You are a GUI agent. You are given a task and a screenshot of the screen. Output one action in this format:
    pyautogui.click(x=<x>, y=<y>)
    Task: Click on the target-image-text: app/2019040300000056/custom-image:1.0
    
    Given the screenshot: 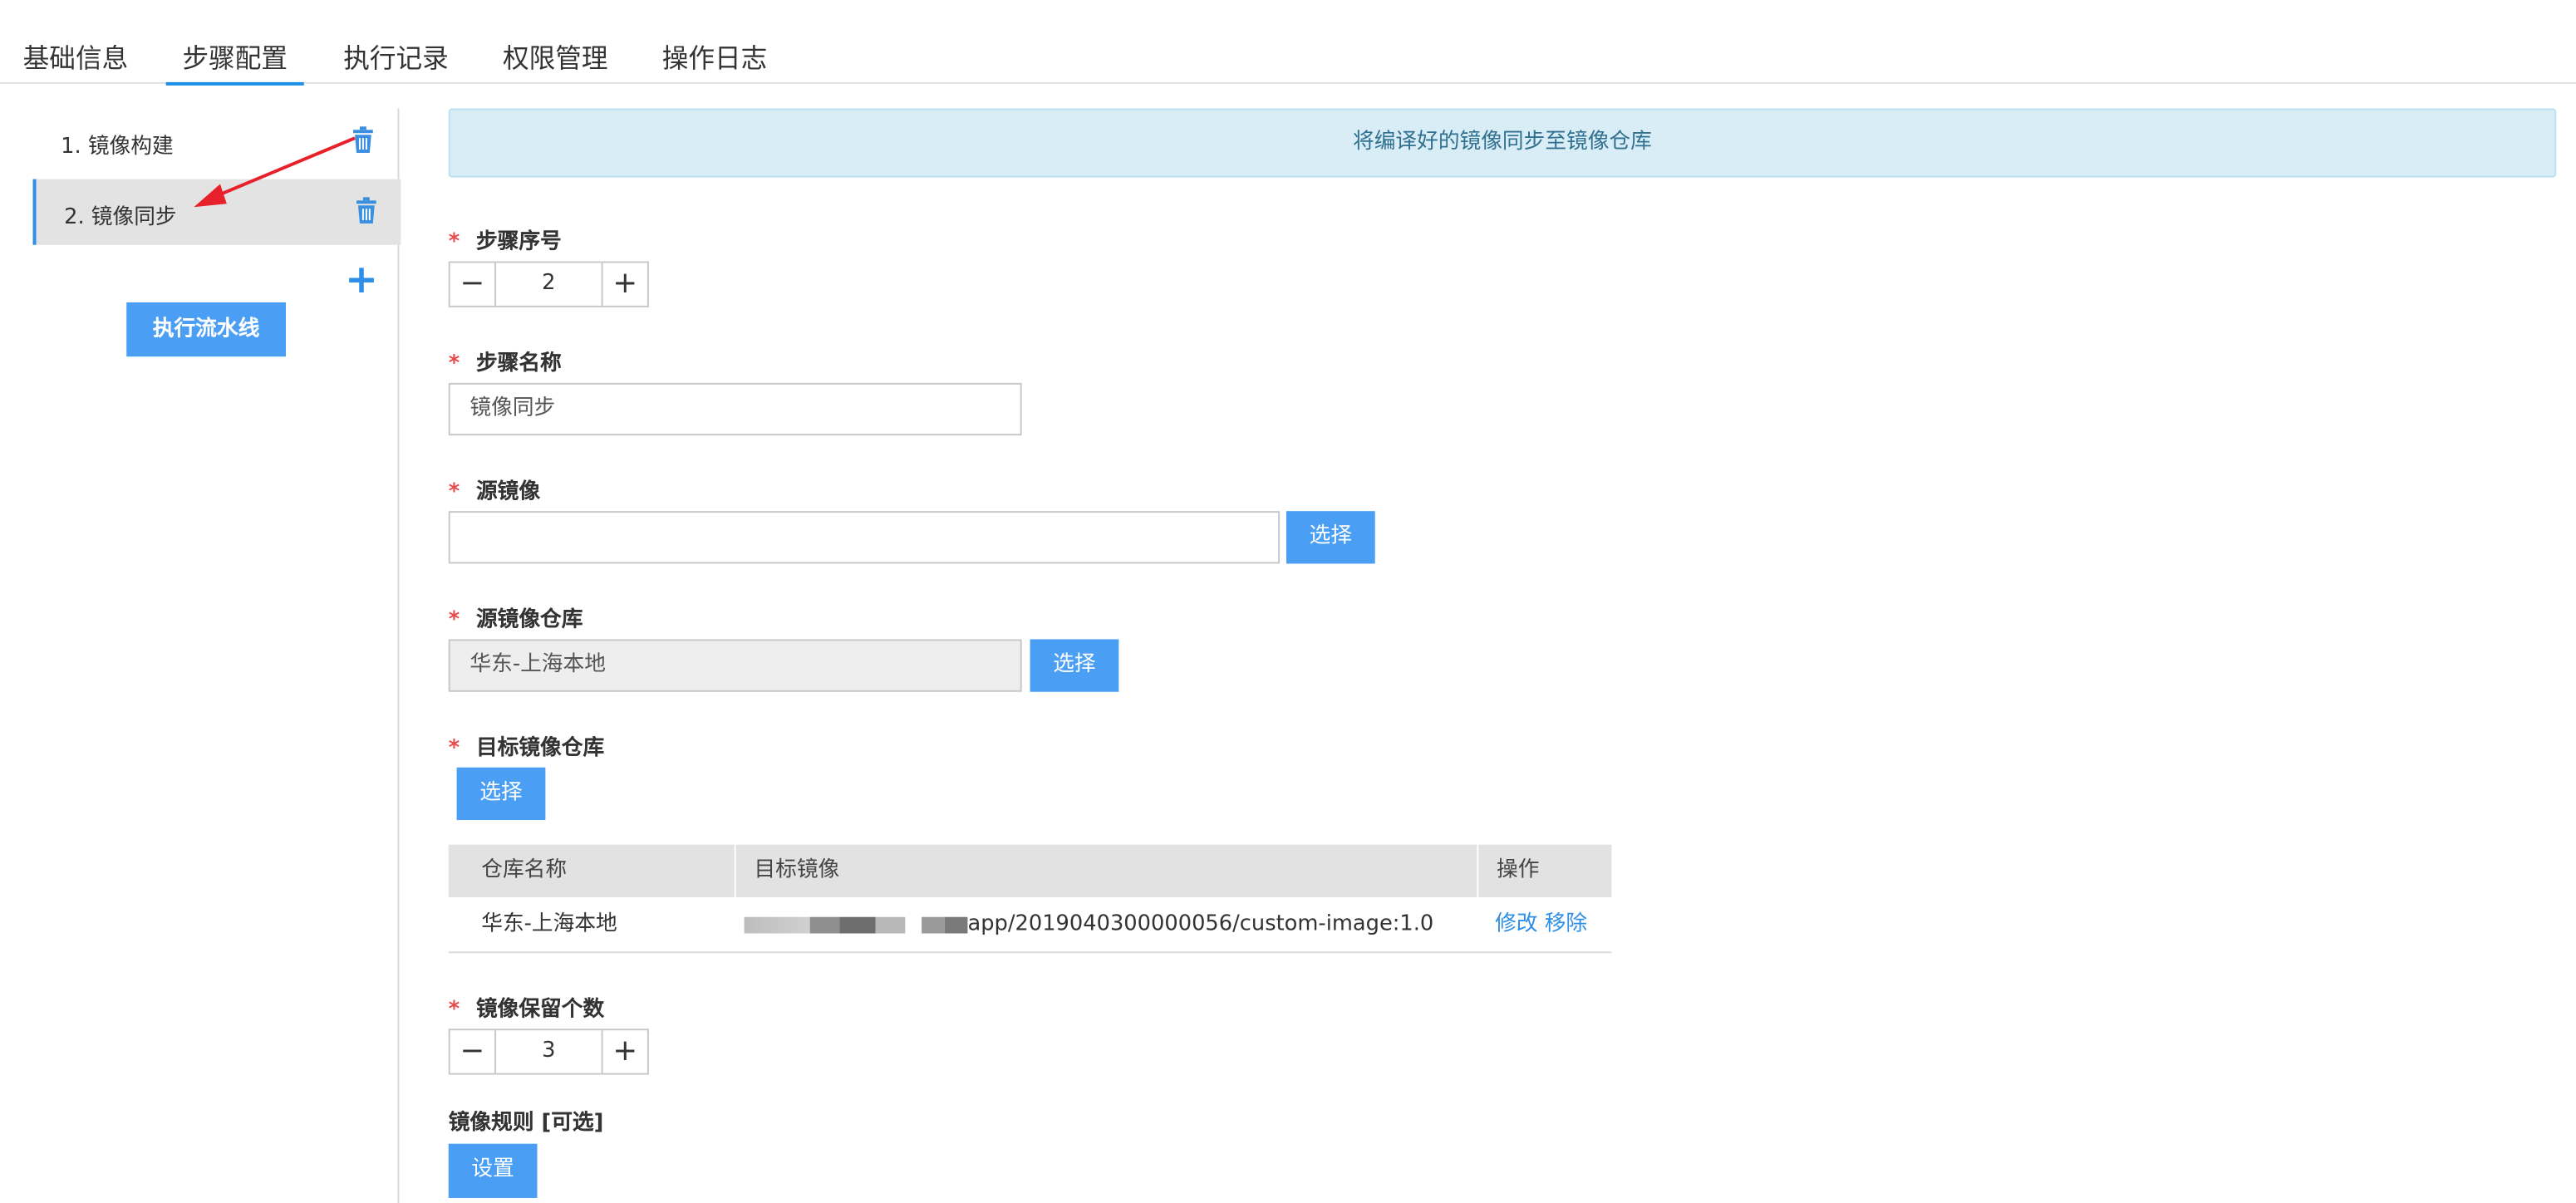 What is the action you would take?
    pyautogui.click(x=1200, y=924)
    